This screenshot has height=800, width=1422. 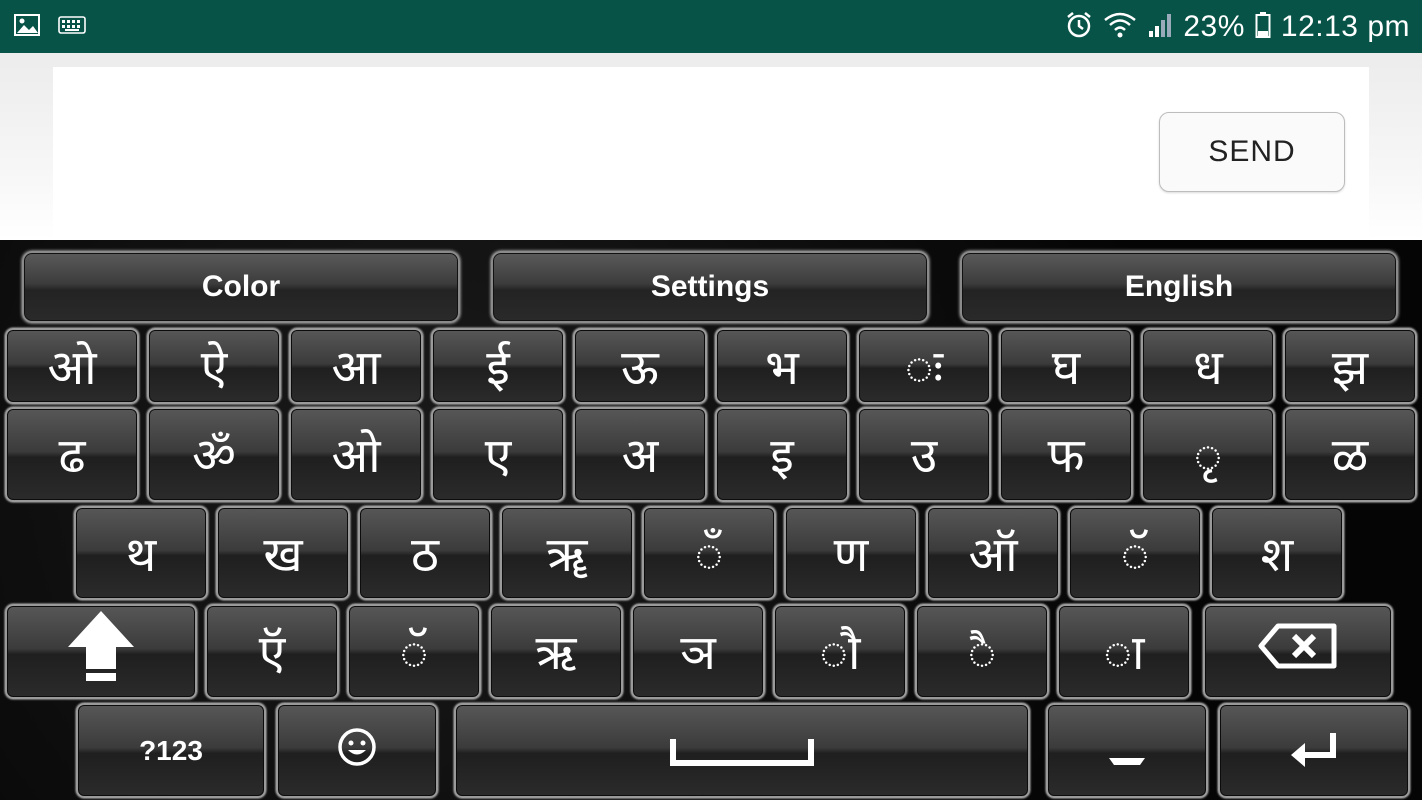 What do you see at coordinates (498, 454) in the screenshot?
I see `key-e: ए` at bounding box center [498, 454].